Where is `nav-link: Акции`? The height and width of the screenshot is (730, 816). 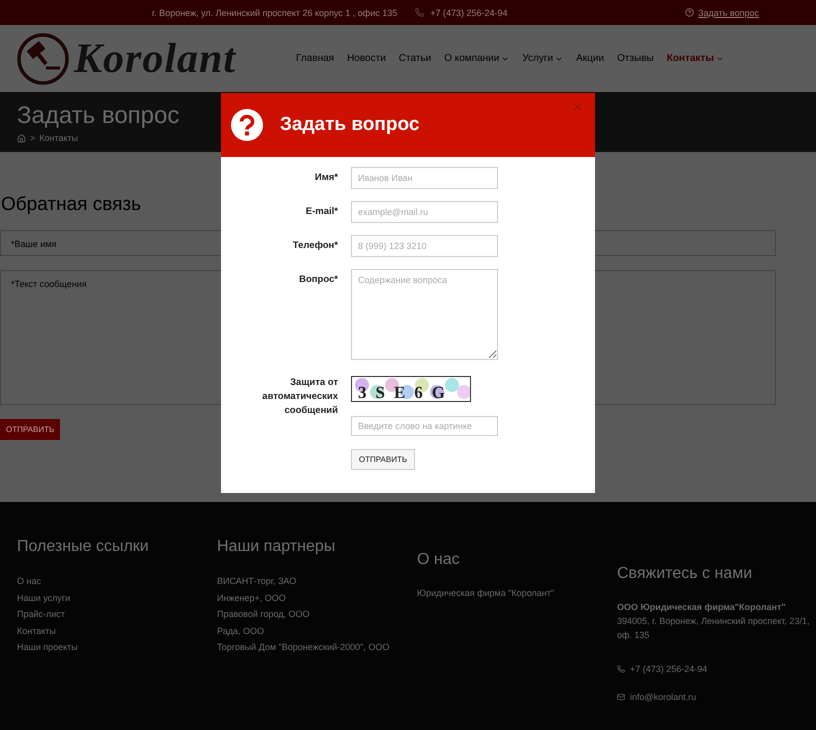 nav-link: Акции is located at coordinates (590, 58).